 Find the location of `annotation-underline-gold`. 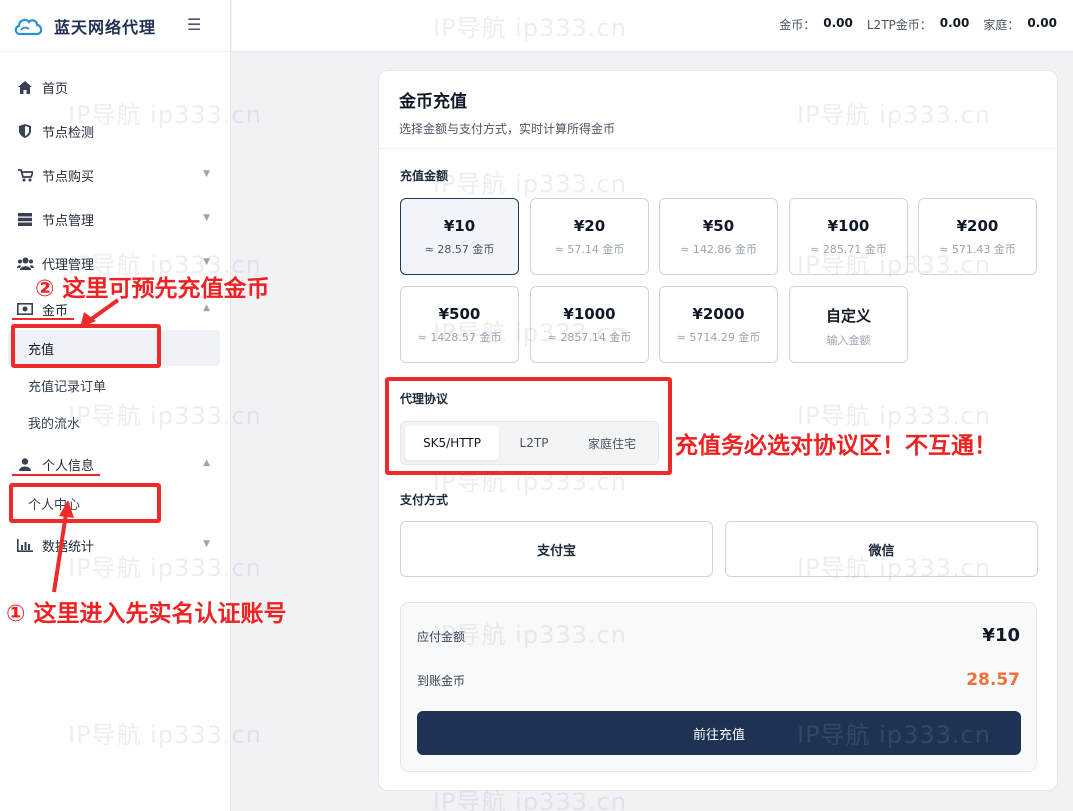

annotation-underline-gold is located at coordinates (43, 319).